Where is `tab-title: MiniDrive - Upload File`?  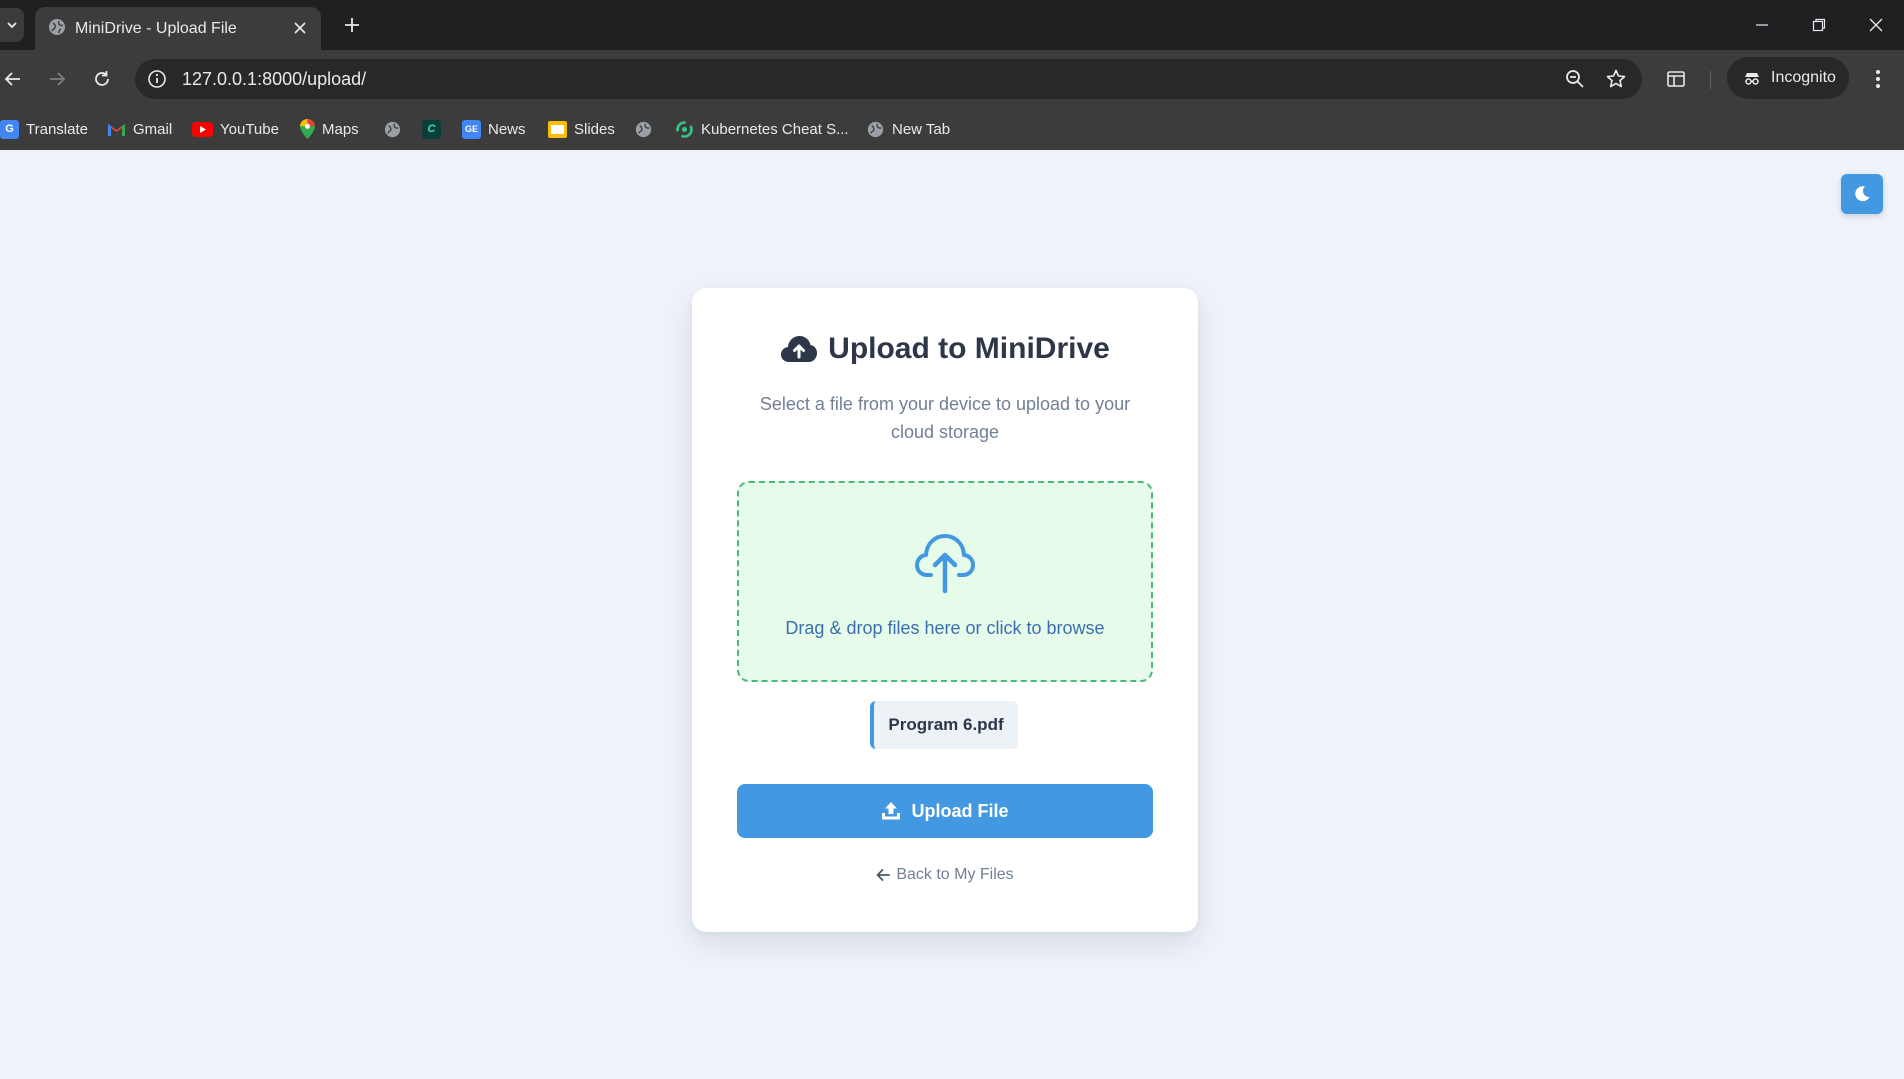 tab-title: MiniDrive - Upload File is located at coordinates (156, 28).